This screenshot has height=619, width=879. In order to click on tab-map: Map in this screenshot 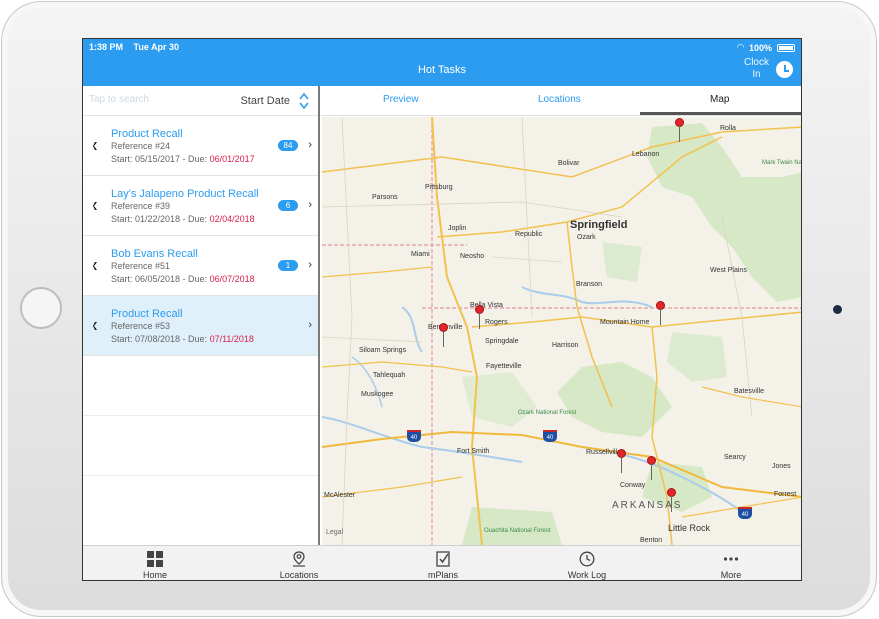, I will do `click(719, 99)`.